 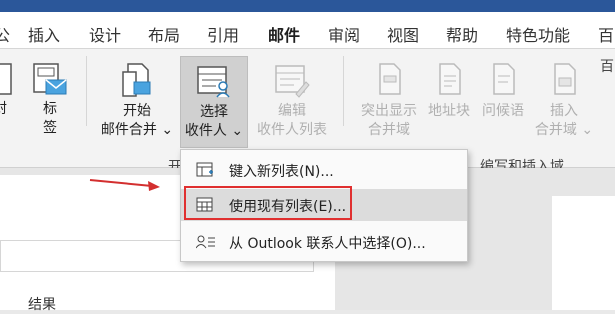 I want to click on select-recipients-label-1: 选择, so click(x=214, y=112).